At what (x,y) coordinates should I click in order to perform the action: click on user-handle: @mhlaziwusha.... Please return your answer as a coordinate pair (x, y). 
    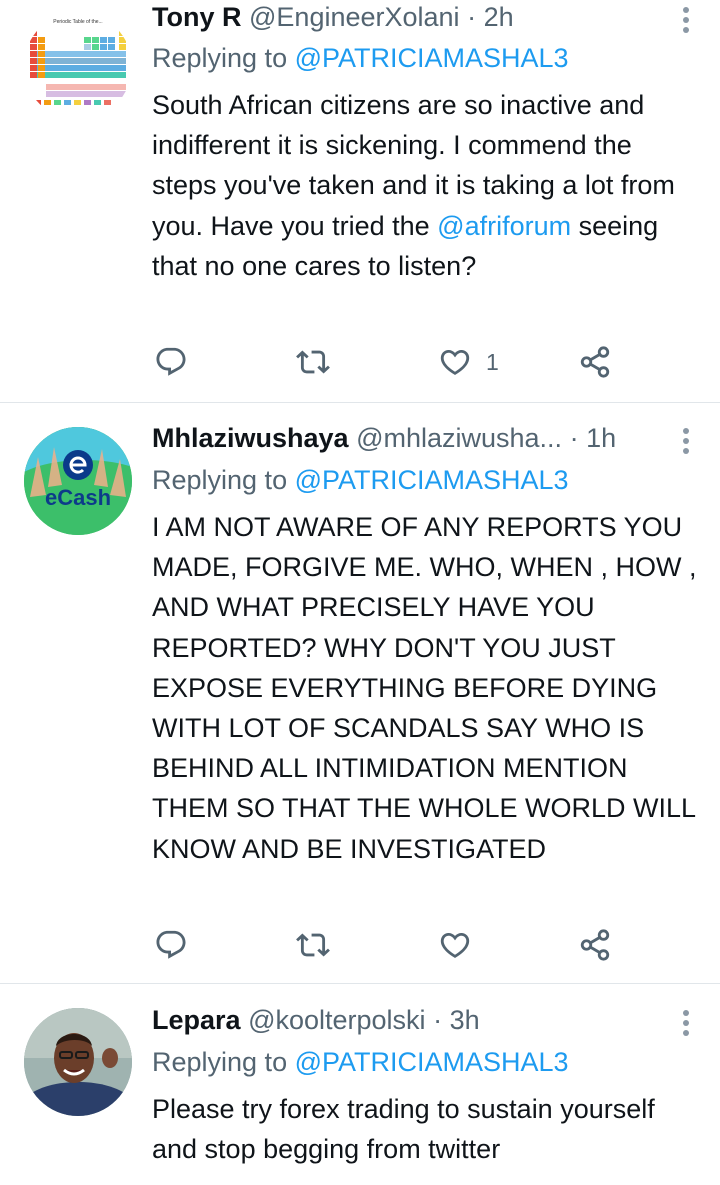
    Looking at the image, I should click on (459, 438).